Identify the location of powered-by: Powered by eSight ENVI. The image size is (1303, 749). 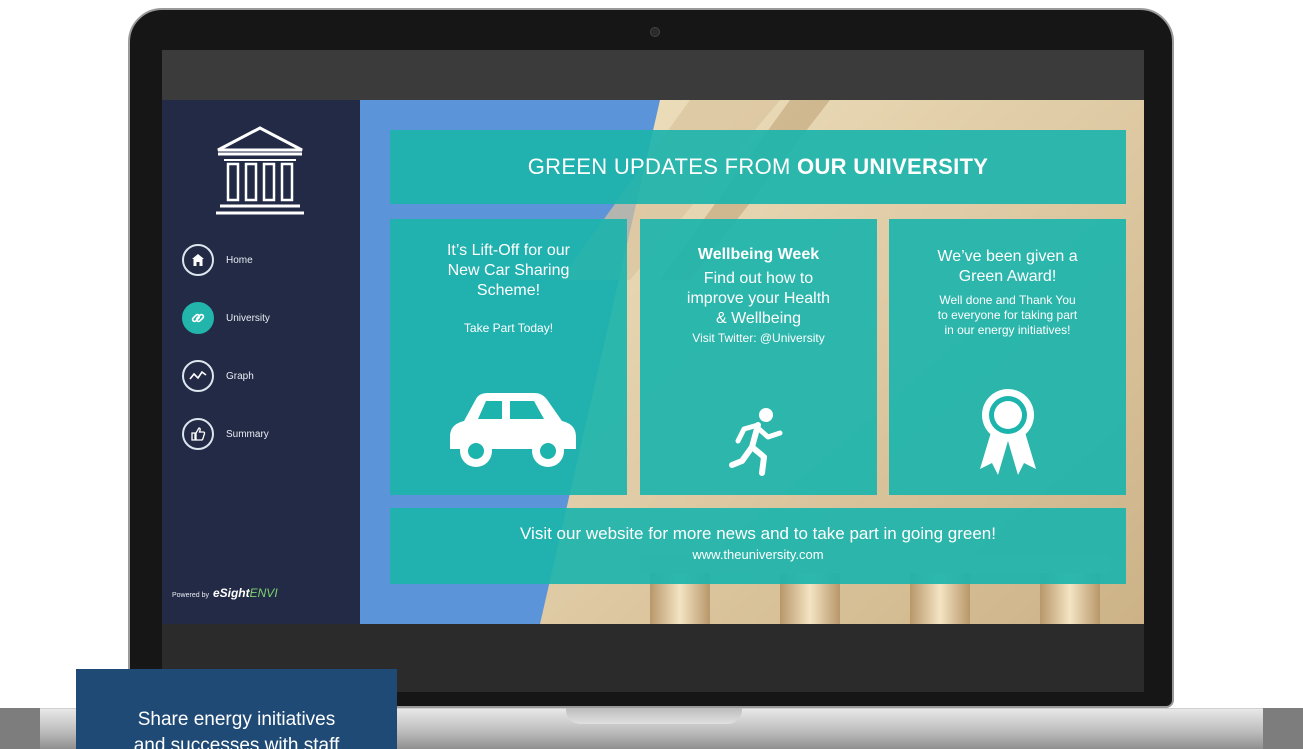
(225, 593).